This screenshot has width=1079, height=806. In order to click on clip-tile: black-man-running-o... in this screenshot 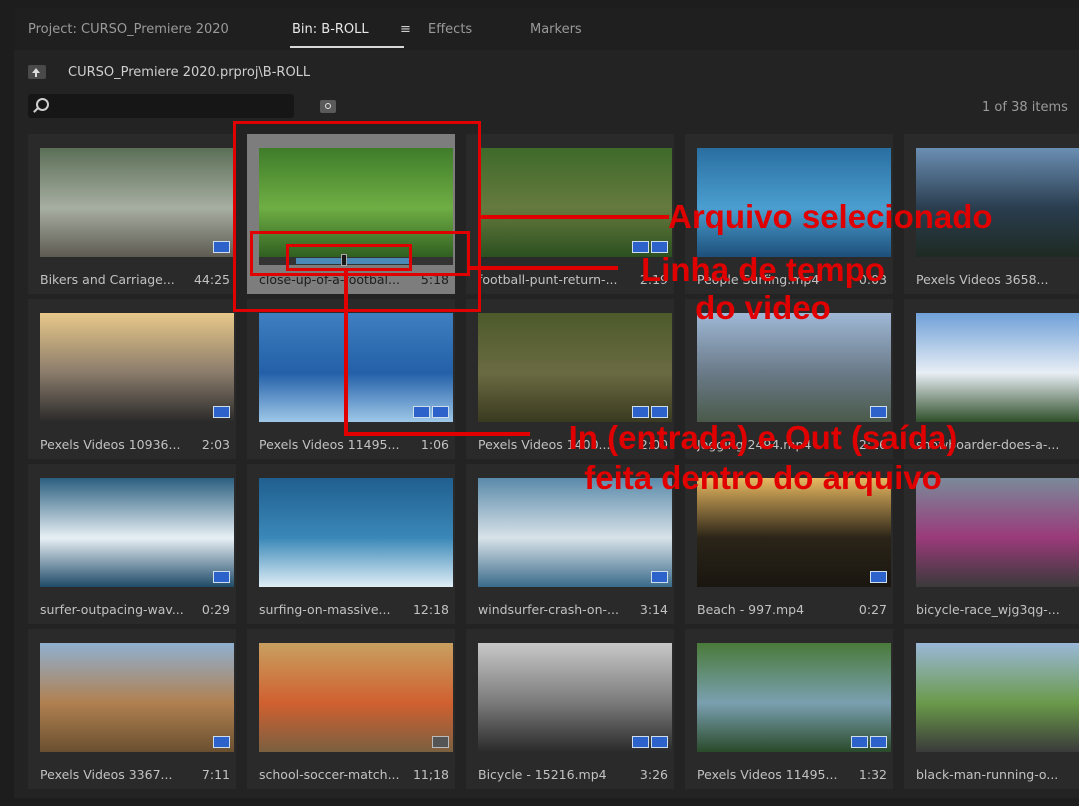, I will do `click(991, 709)`.